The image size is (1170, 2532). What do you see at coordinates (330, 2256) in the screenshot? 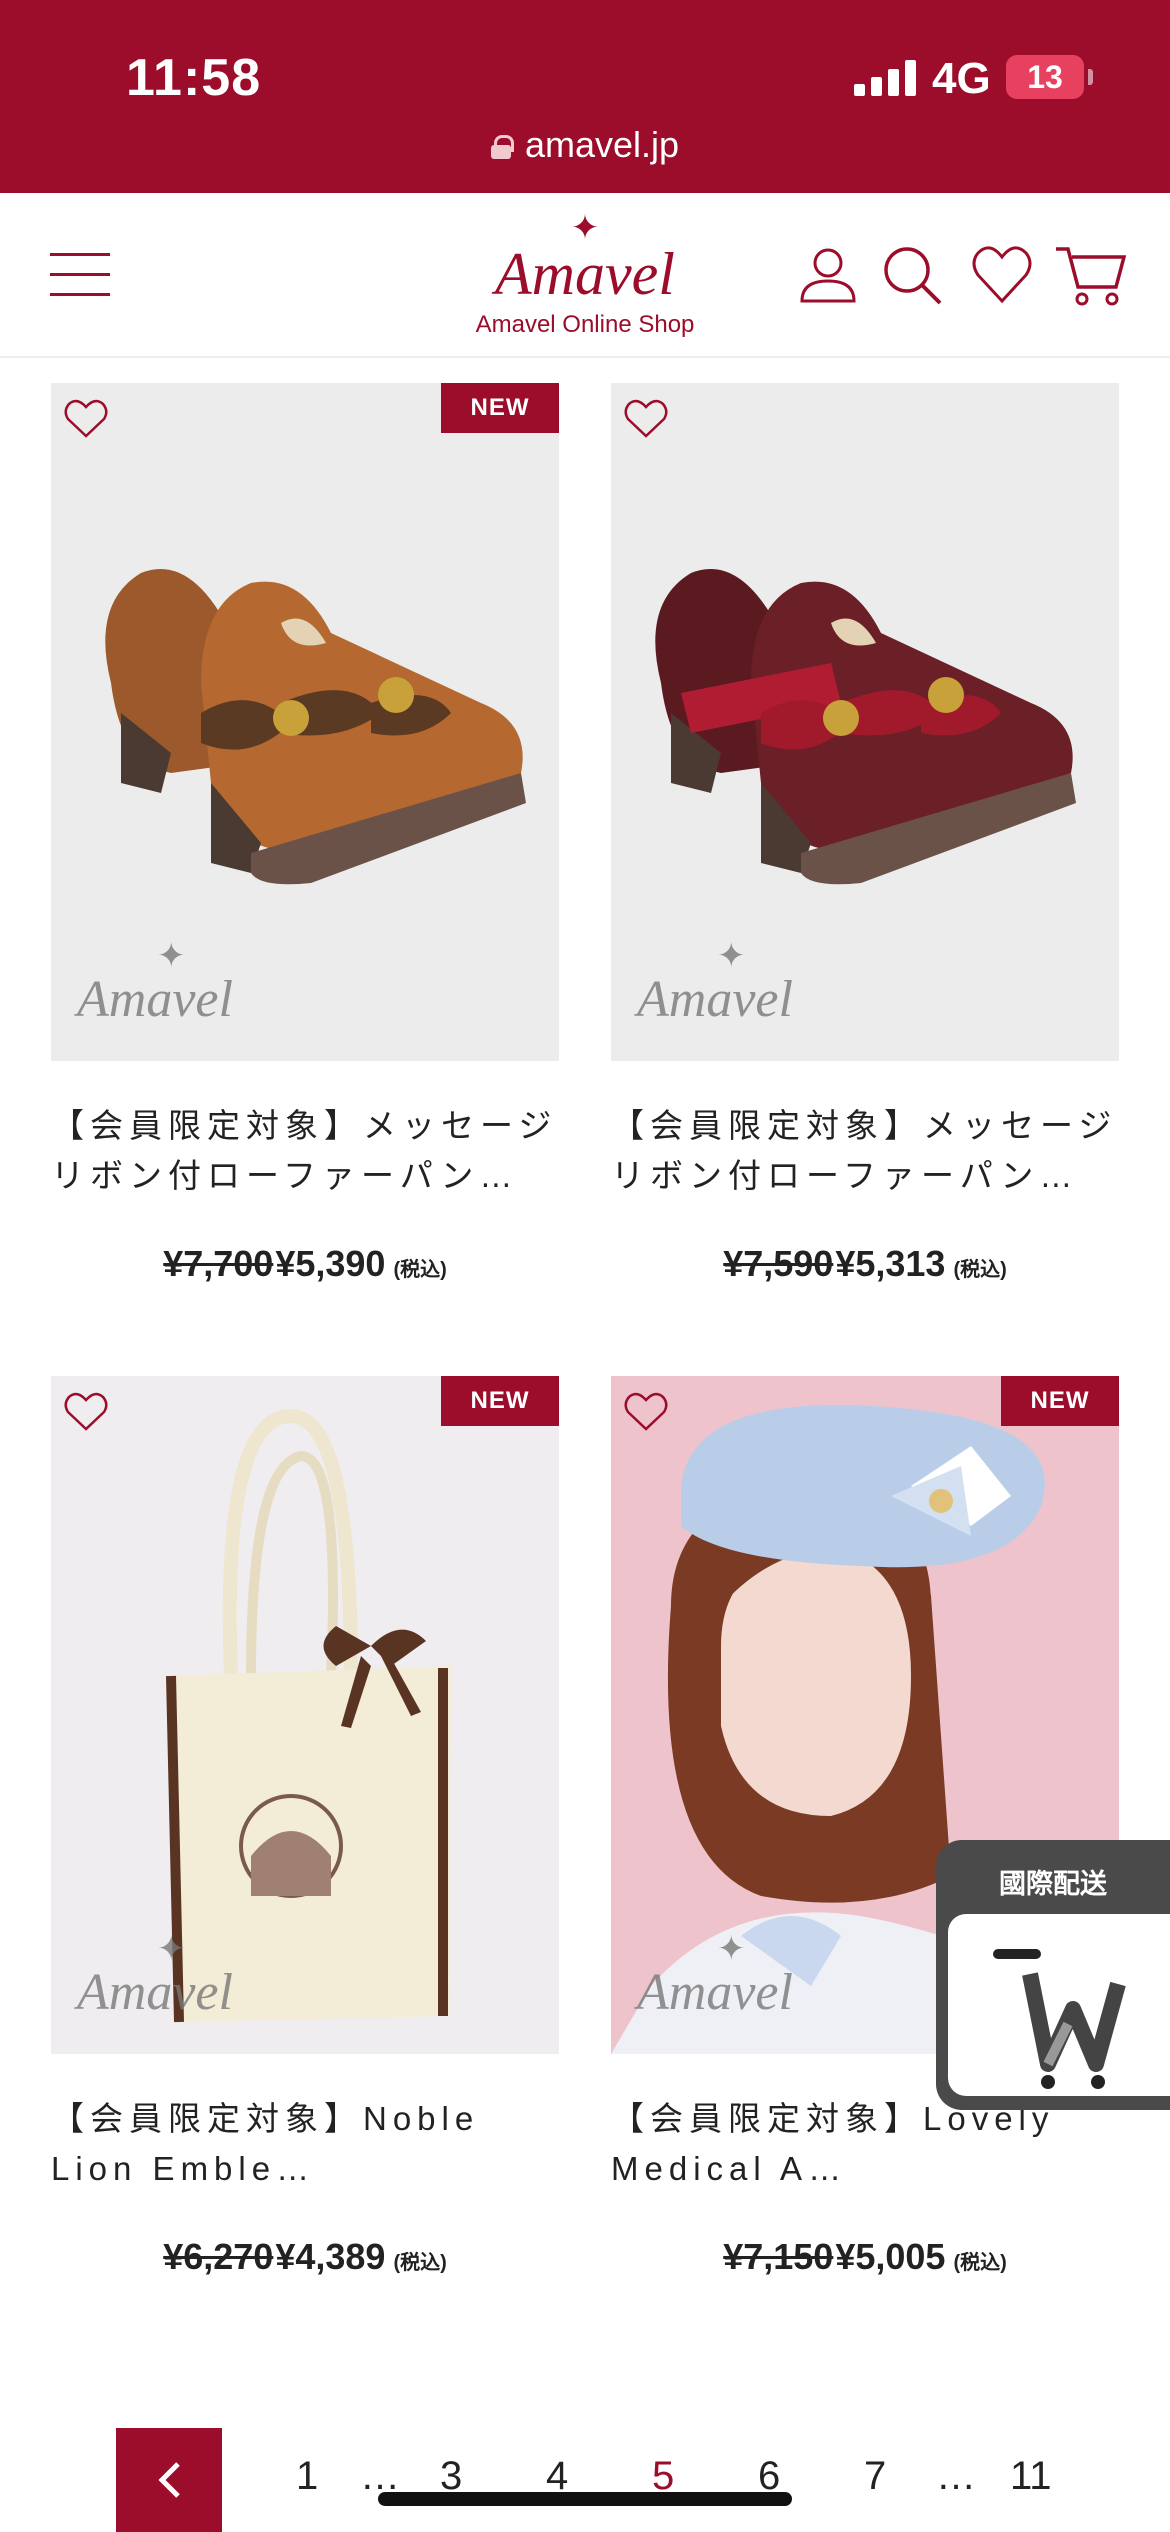
I see `sale-price: ¥4,389` at bounding box center [330, 2256].